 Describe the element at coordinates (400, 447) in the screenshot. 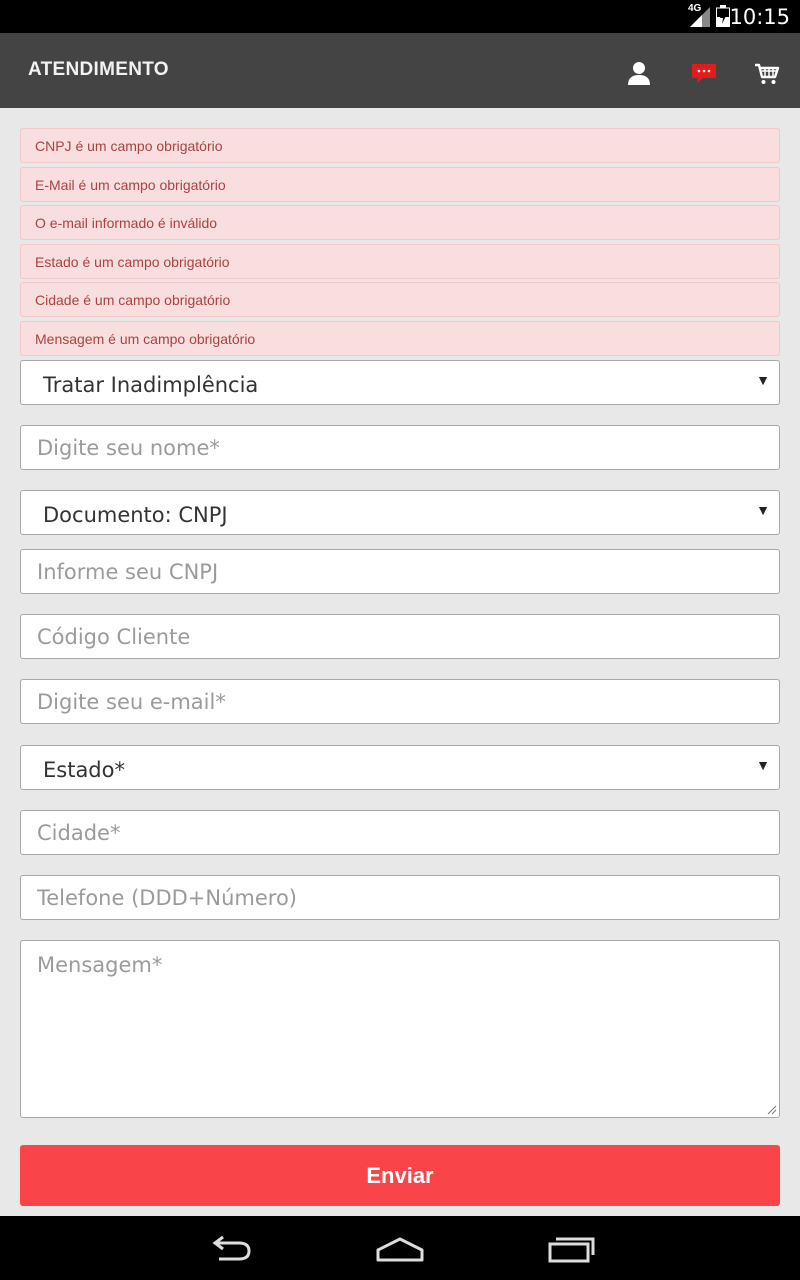

I see `name-input` at that location.